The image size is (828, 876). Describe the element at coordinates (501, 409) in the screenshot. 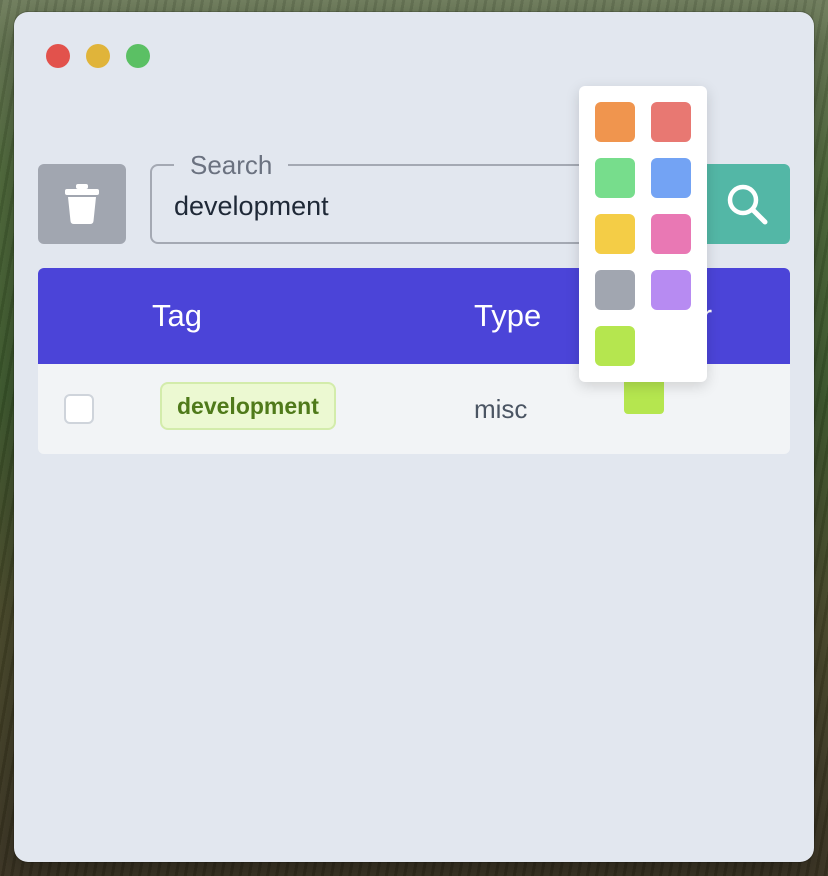

I see `type-cell: misc` at that location.